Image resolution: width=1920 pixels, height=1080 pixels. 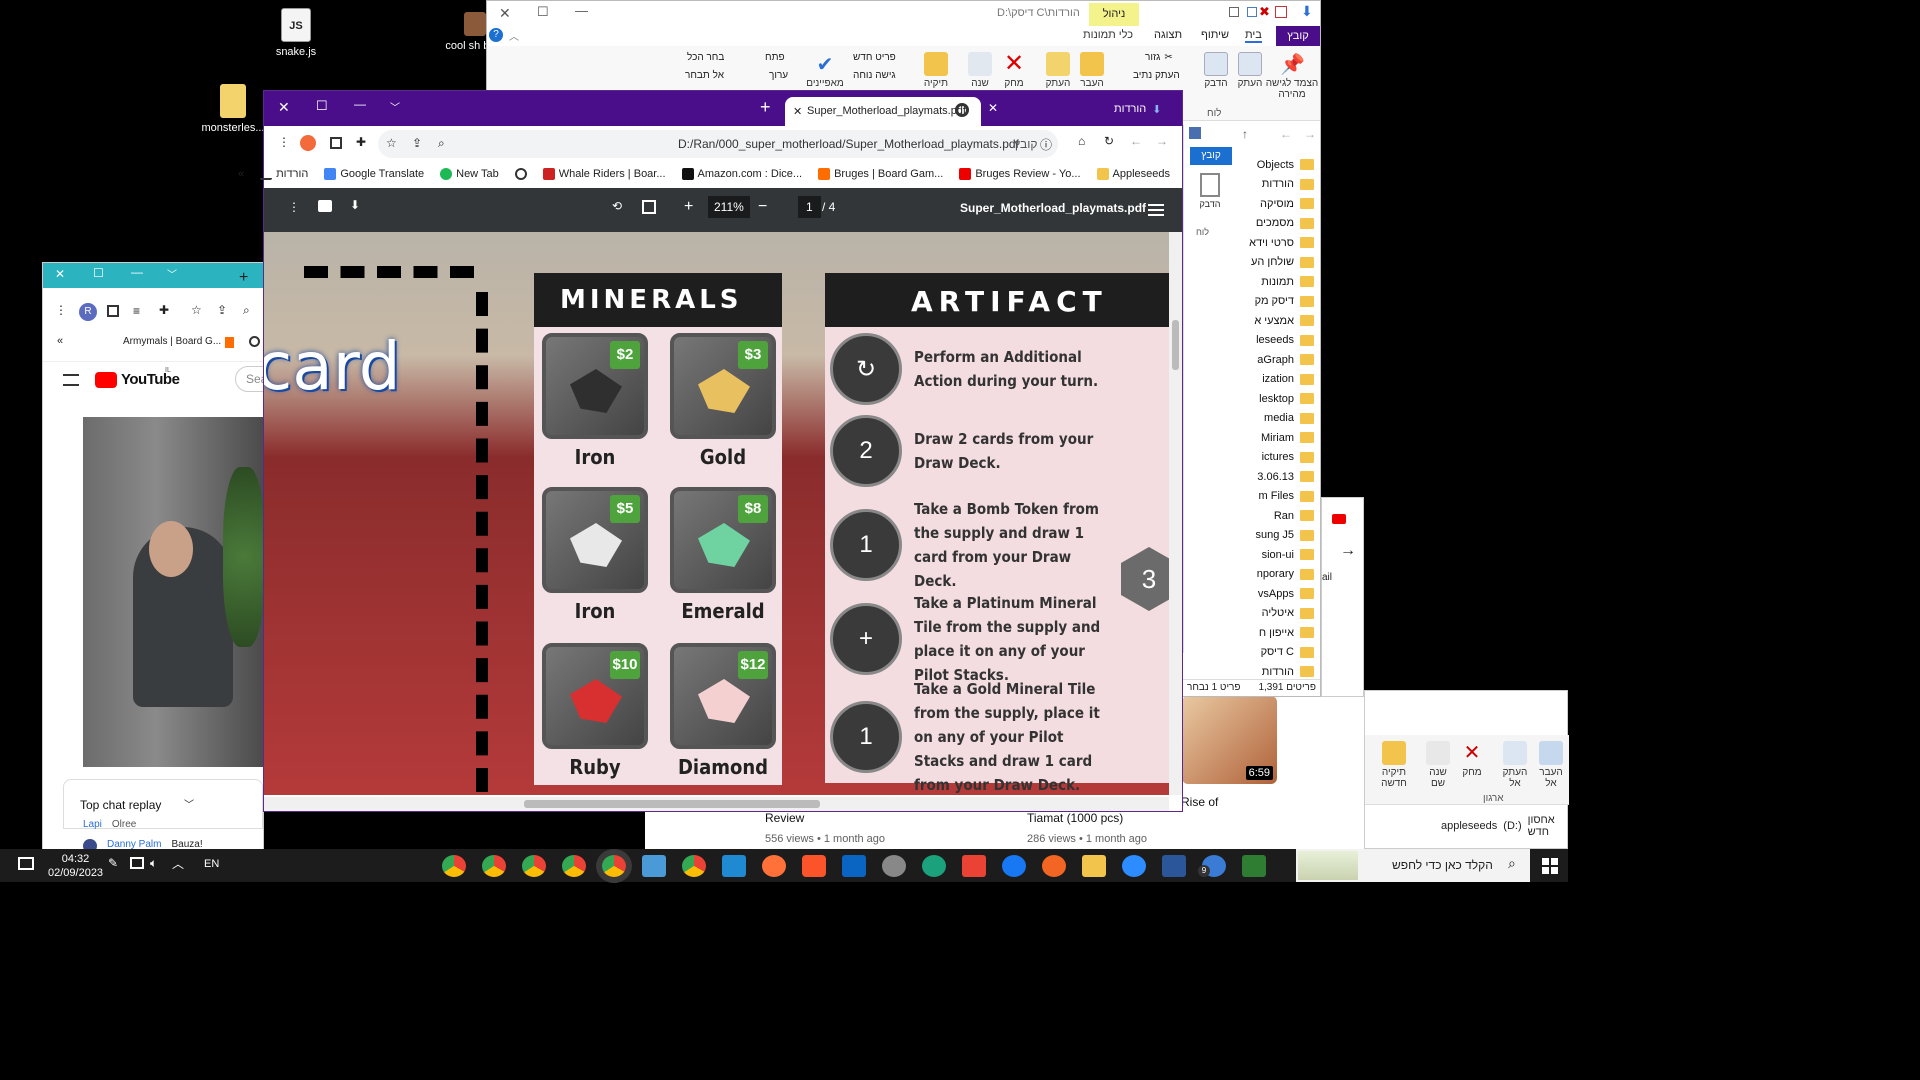 I want to click on easy-access-button: גישה נוחה, so click(x=874, y=75).